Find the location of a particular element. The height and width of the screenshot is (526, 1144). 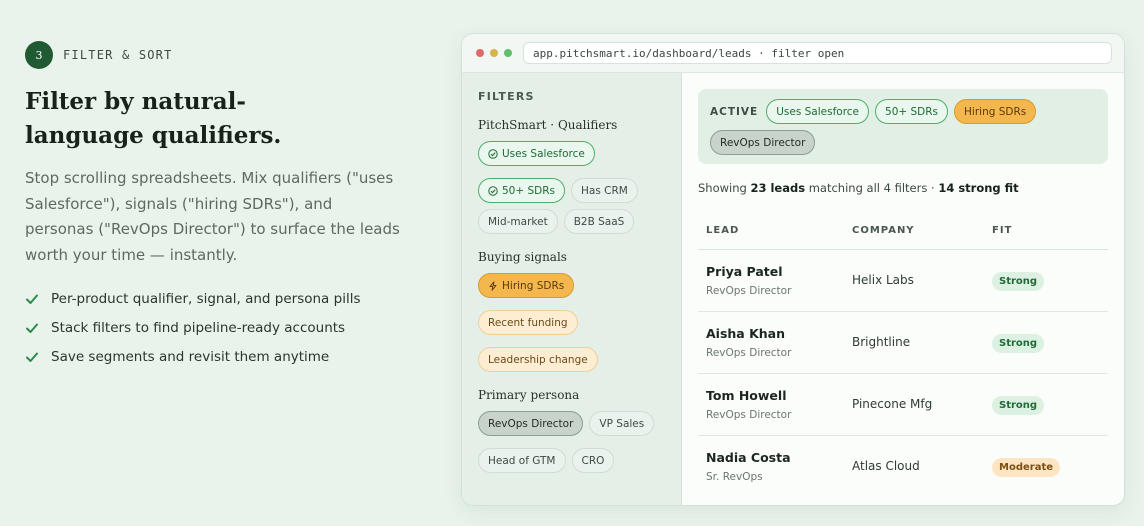

pill-head-of-gtm: Head of GTM is located at coordinates (522, 460).